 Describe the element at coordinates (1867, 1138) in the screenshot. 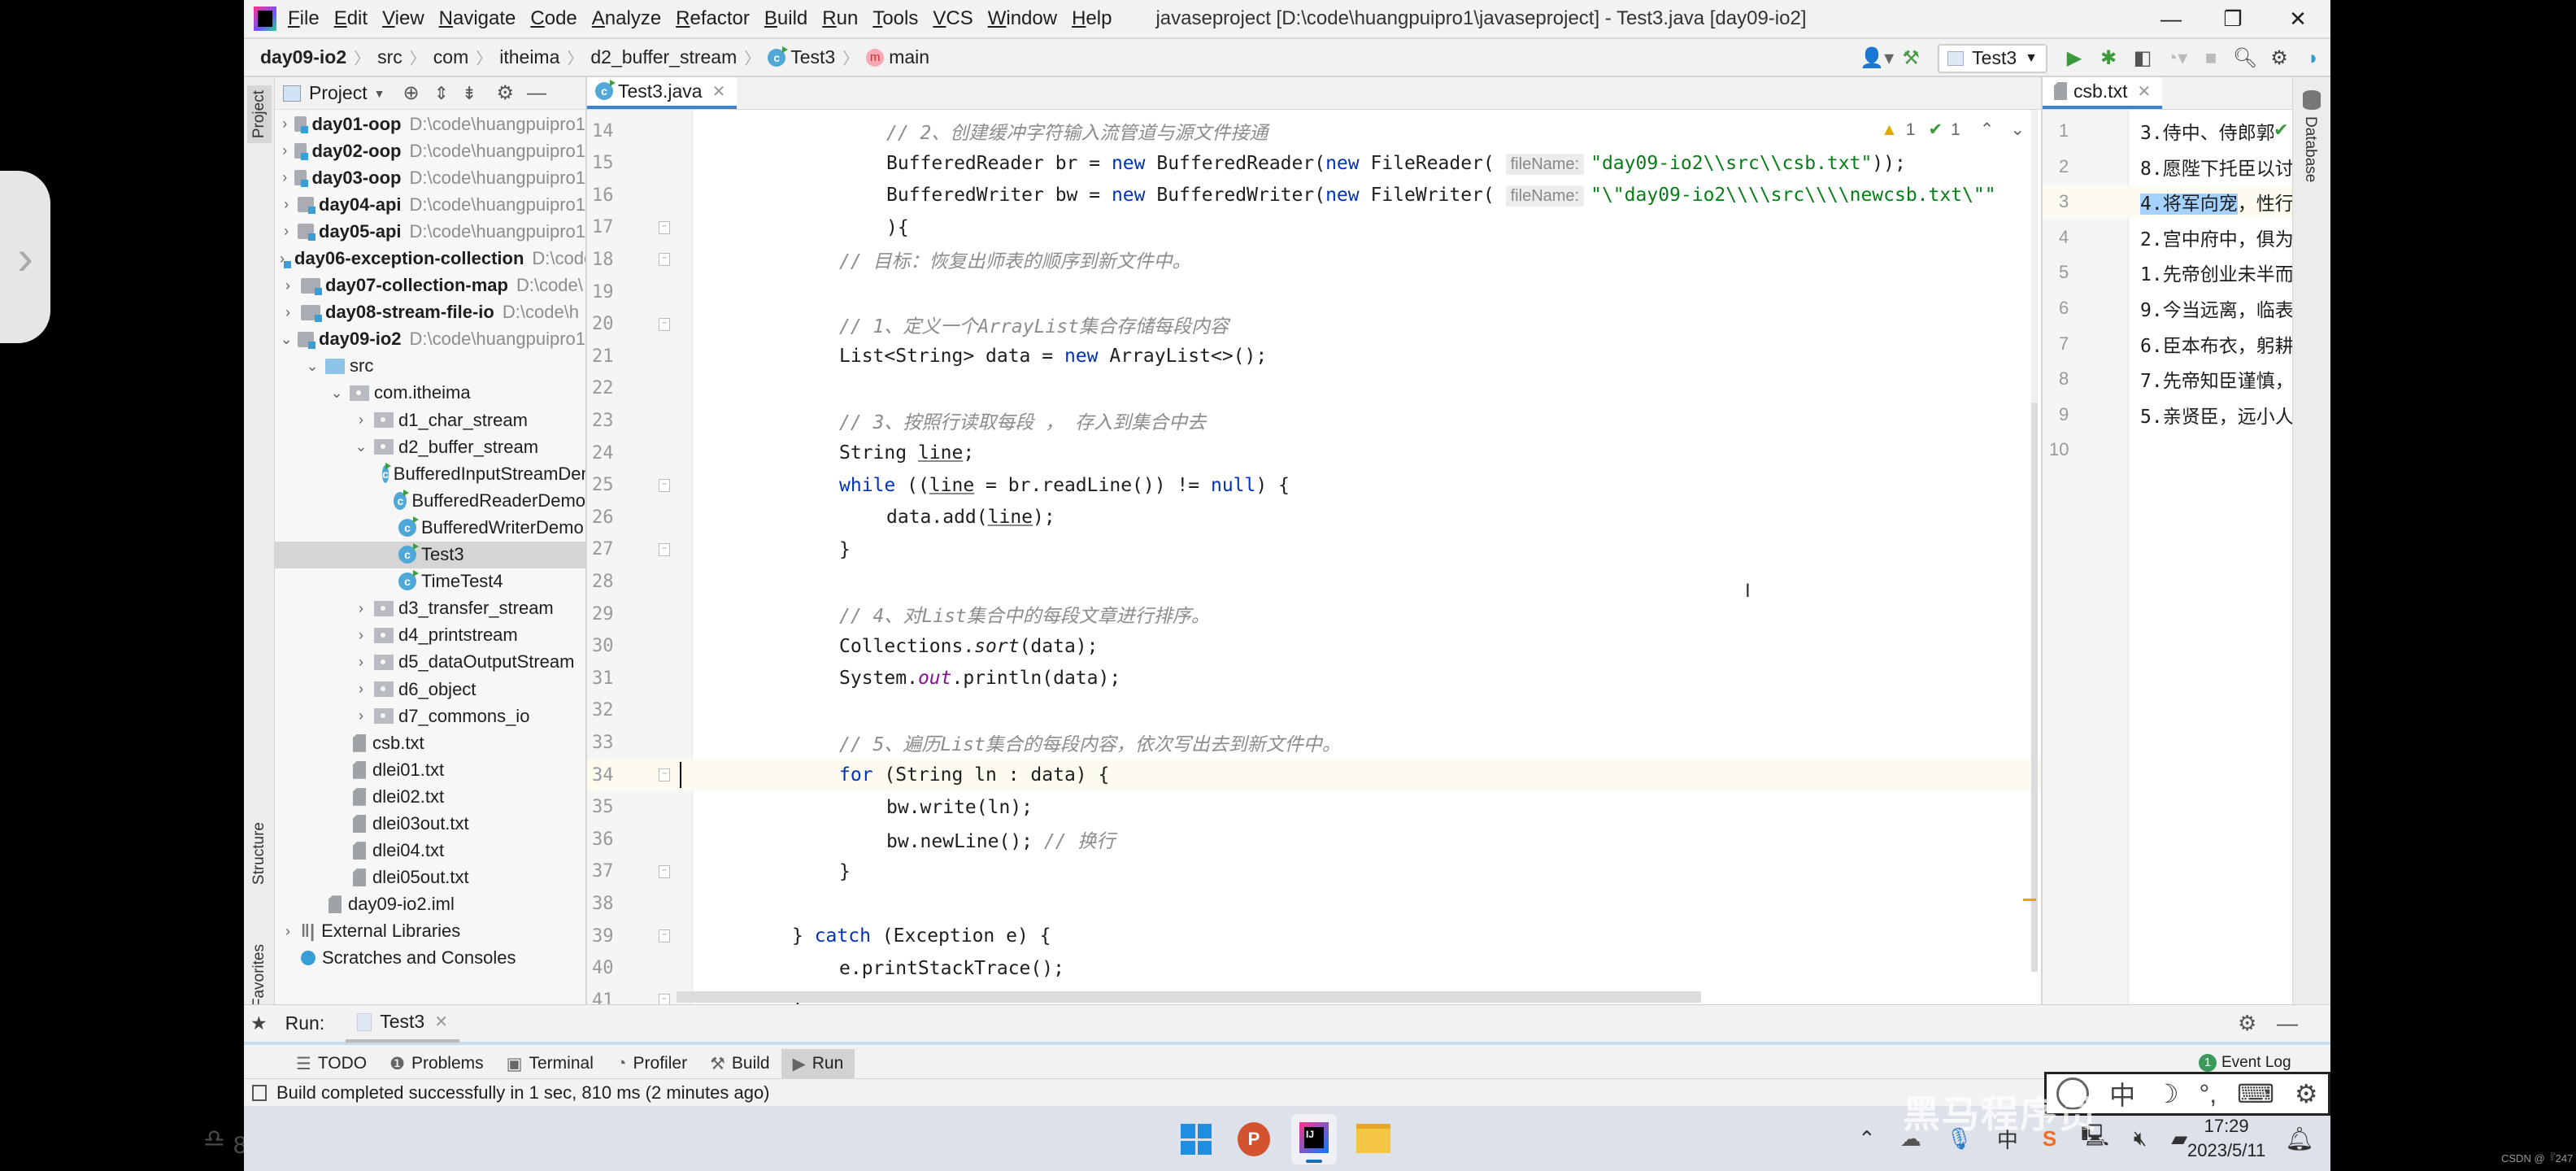

I see `show-hidden-icons: ⌃` at that location.